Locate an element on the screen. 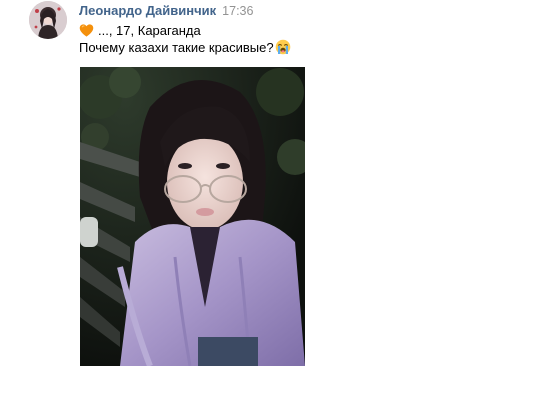 The height and width of the screenshot is (413, 538). loudly-crying-face-icon is located at coordinates (282, 47).